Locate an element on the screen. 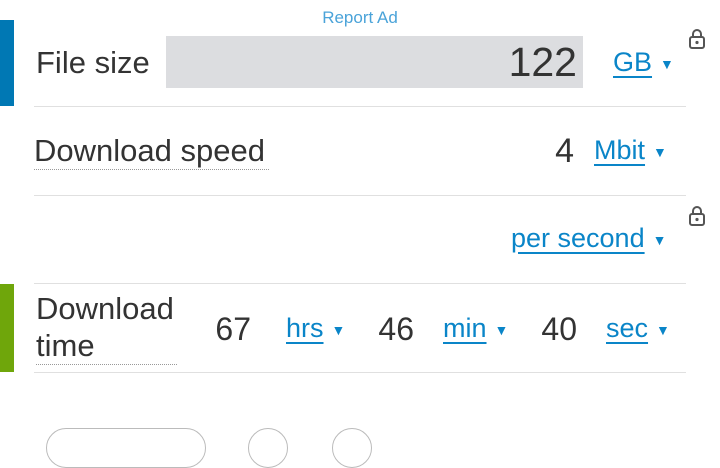  seconds-value: 40 is located at coordinates (550, 329).